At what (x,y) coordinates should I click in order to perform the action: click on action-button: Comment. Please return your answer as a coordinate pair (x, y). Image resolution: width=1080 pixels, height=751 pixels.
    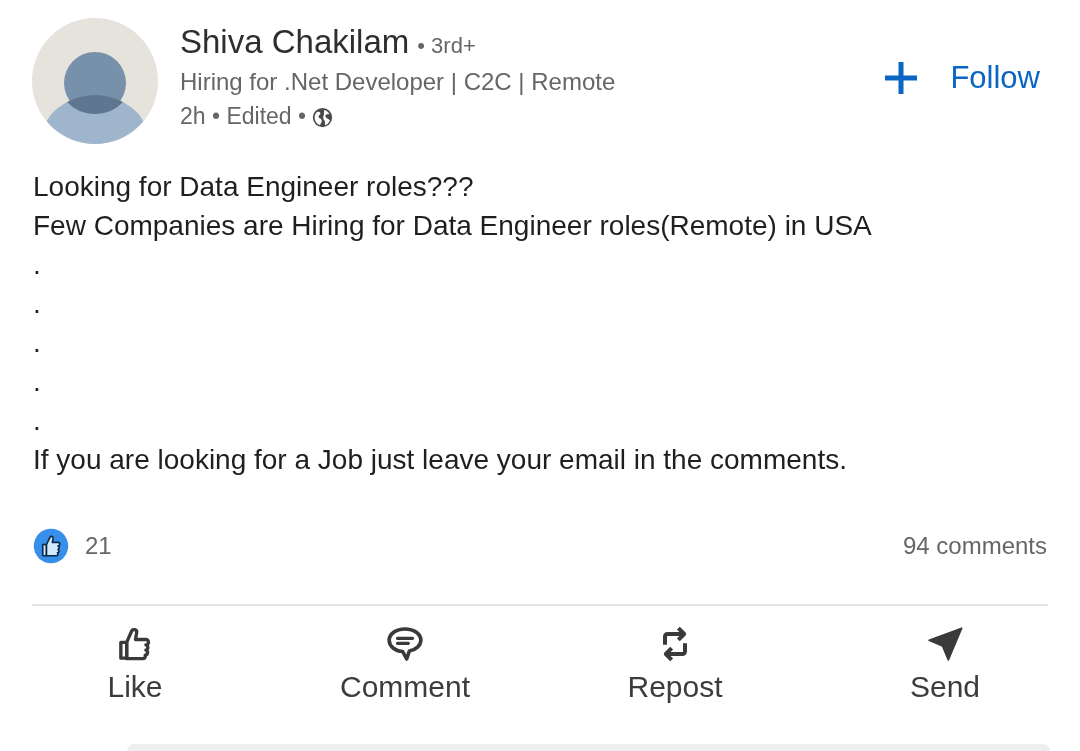
    Looking at the image, I should click on (405, 657).